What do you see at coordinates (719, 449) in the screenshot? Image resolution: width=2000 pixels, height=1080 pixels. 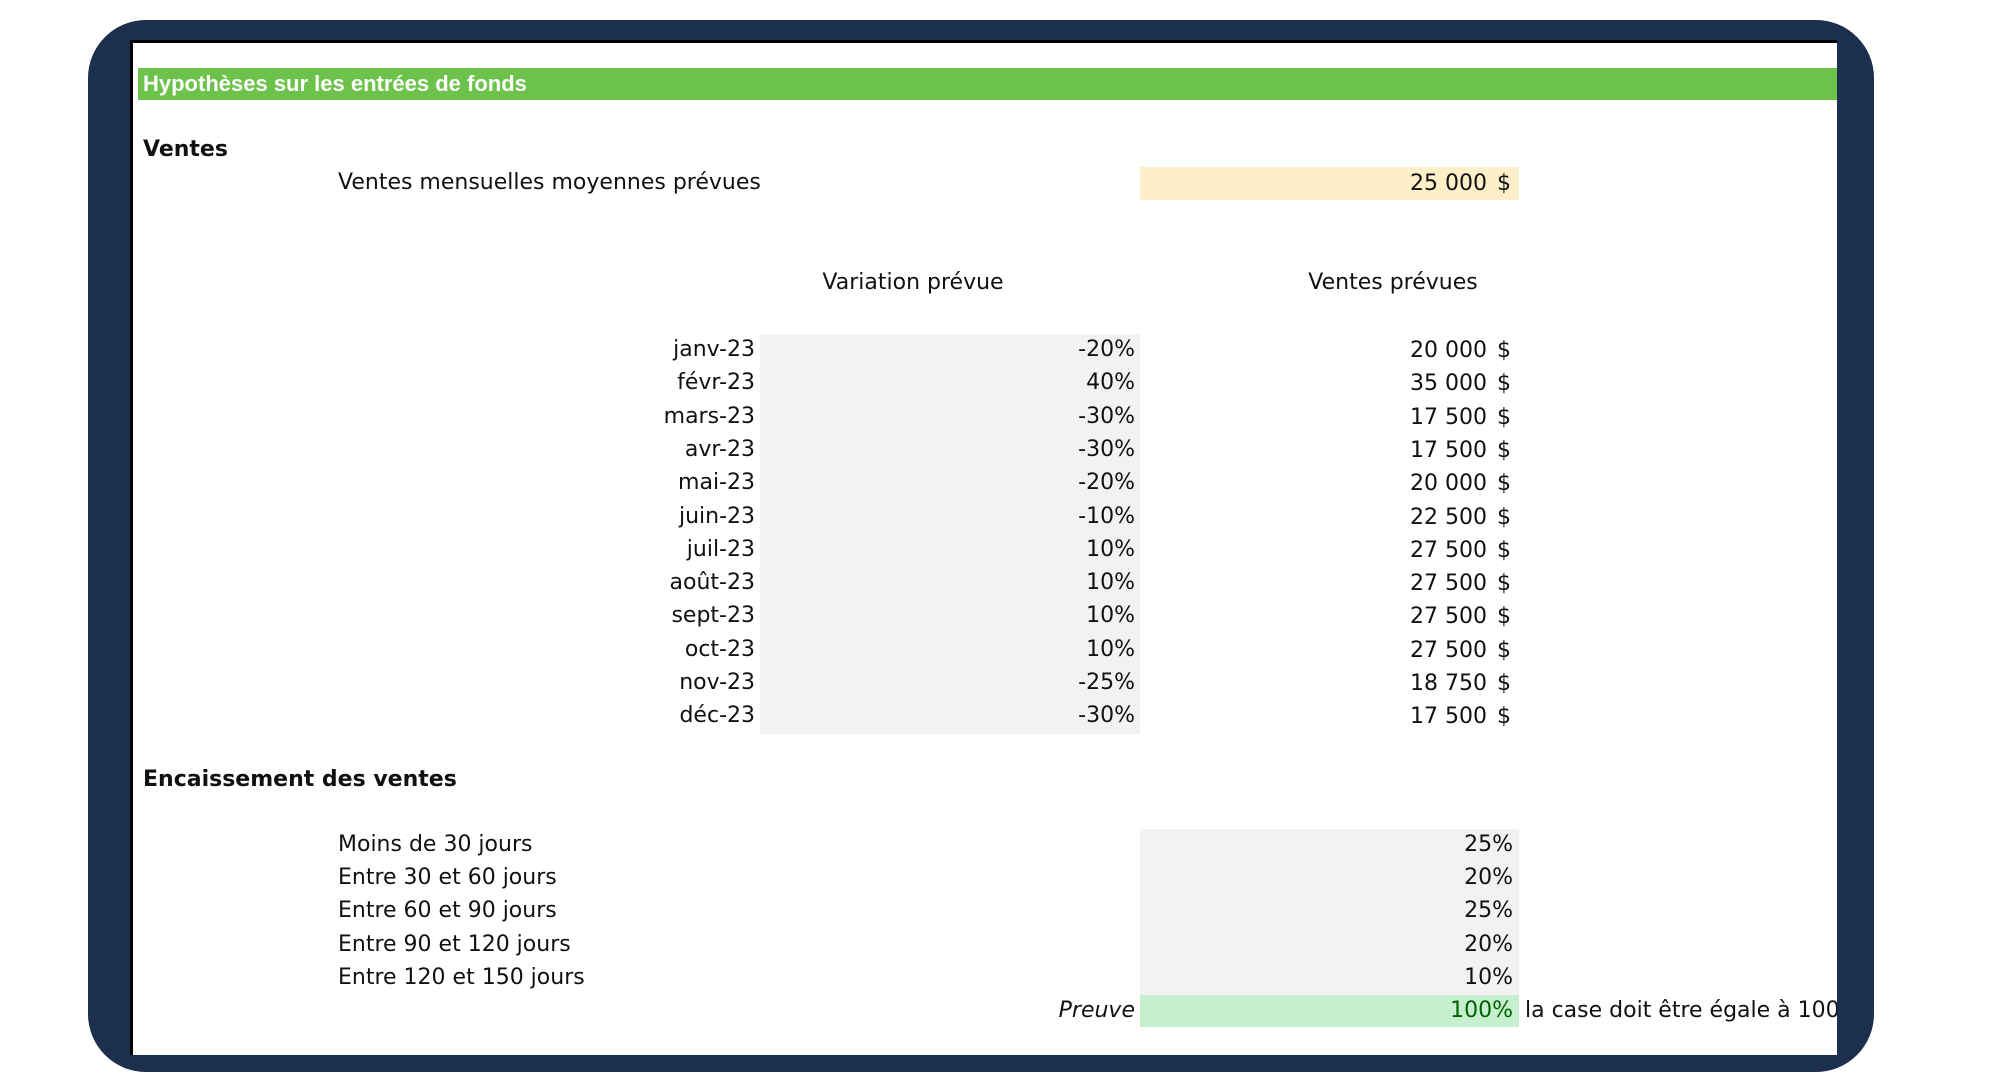 I see `forecast-month: avr-23` at bounding box center [719, 449].